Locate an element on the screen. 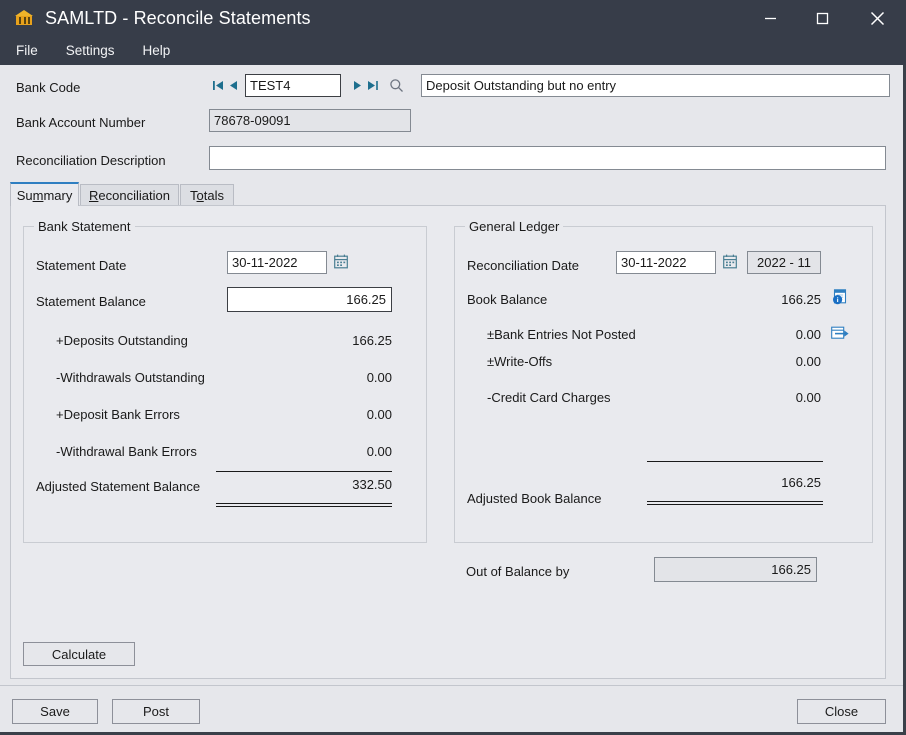  window-controls is located at coordinates (825, 18).